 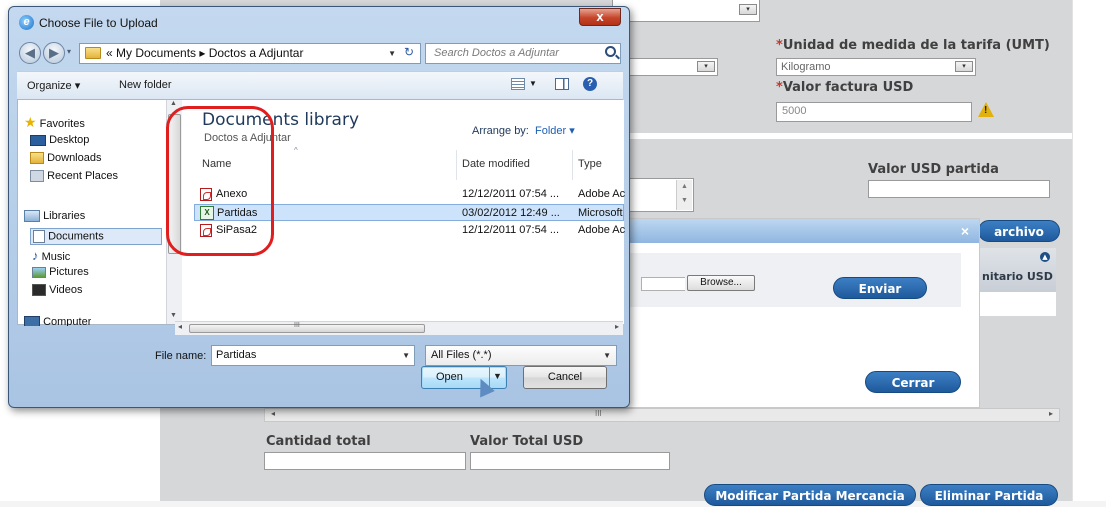 I want to click on umt-select-value: Kilogramo, so click(x=806, y=67).